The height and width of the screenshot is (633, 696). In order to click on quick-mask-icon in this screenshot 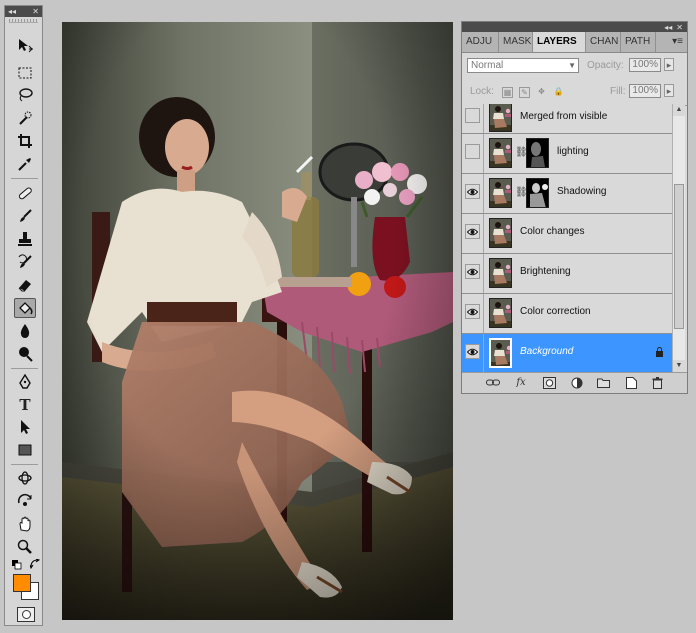, I will do `click(26, 614)`.